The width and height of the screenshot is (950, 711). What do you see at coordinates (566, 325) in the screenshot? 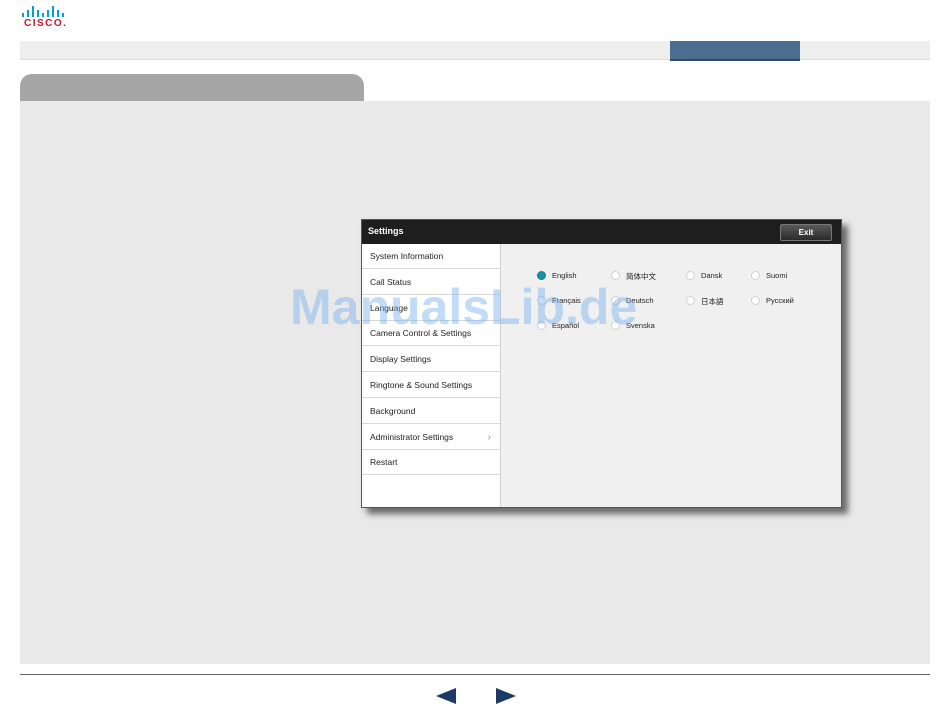
I see `language-label: Español` at bounding box center [566, 325].